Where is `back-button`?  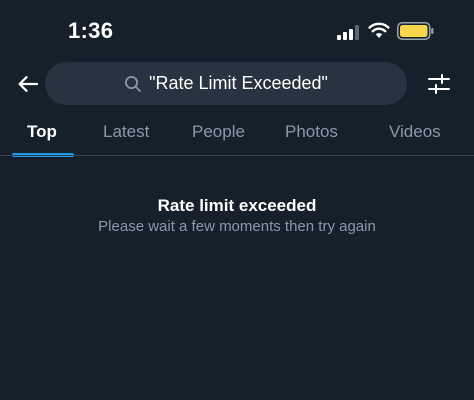 back-button is located at coordinates (28, 84).